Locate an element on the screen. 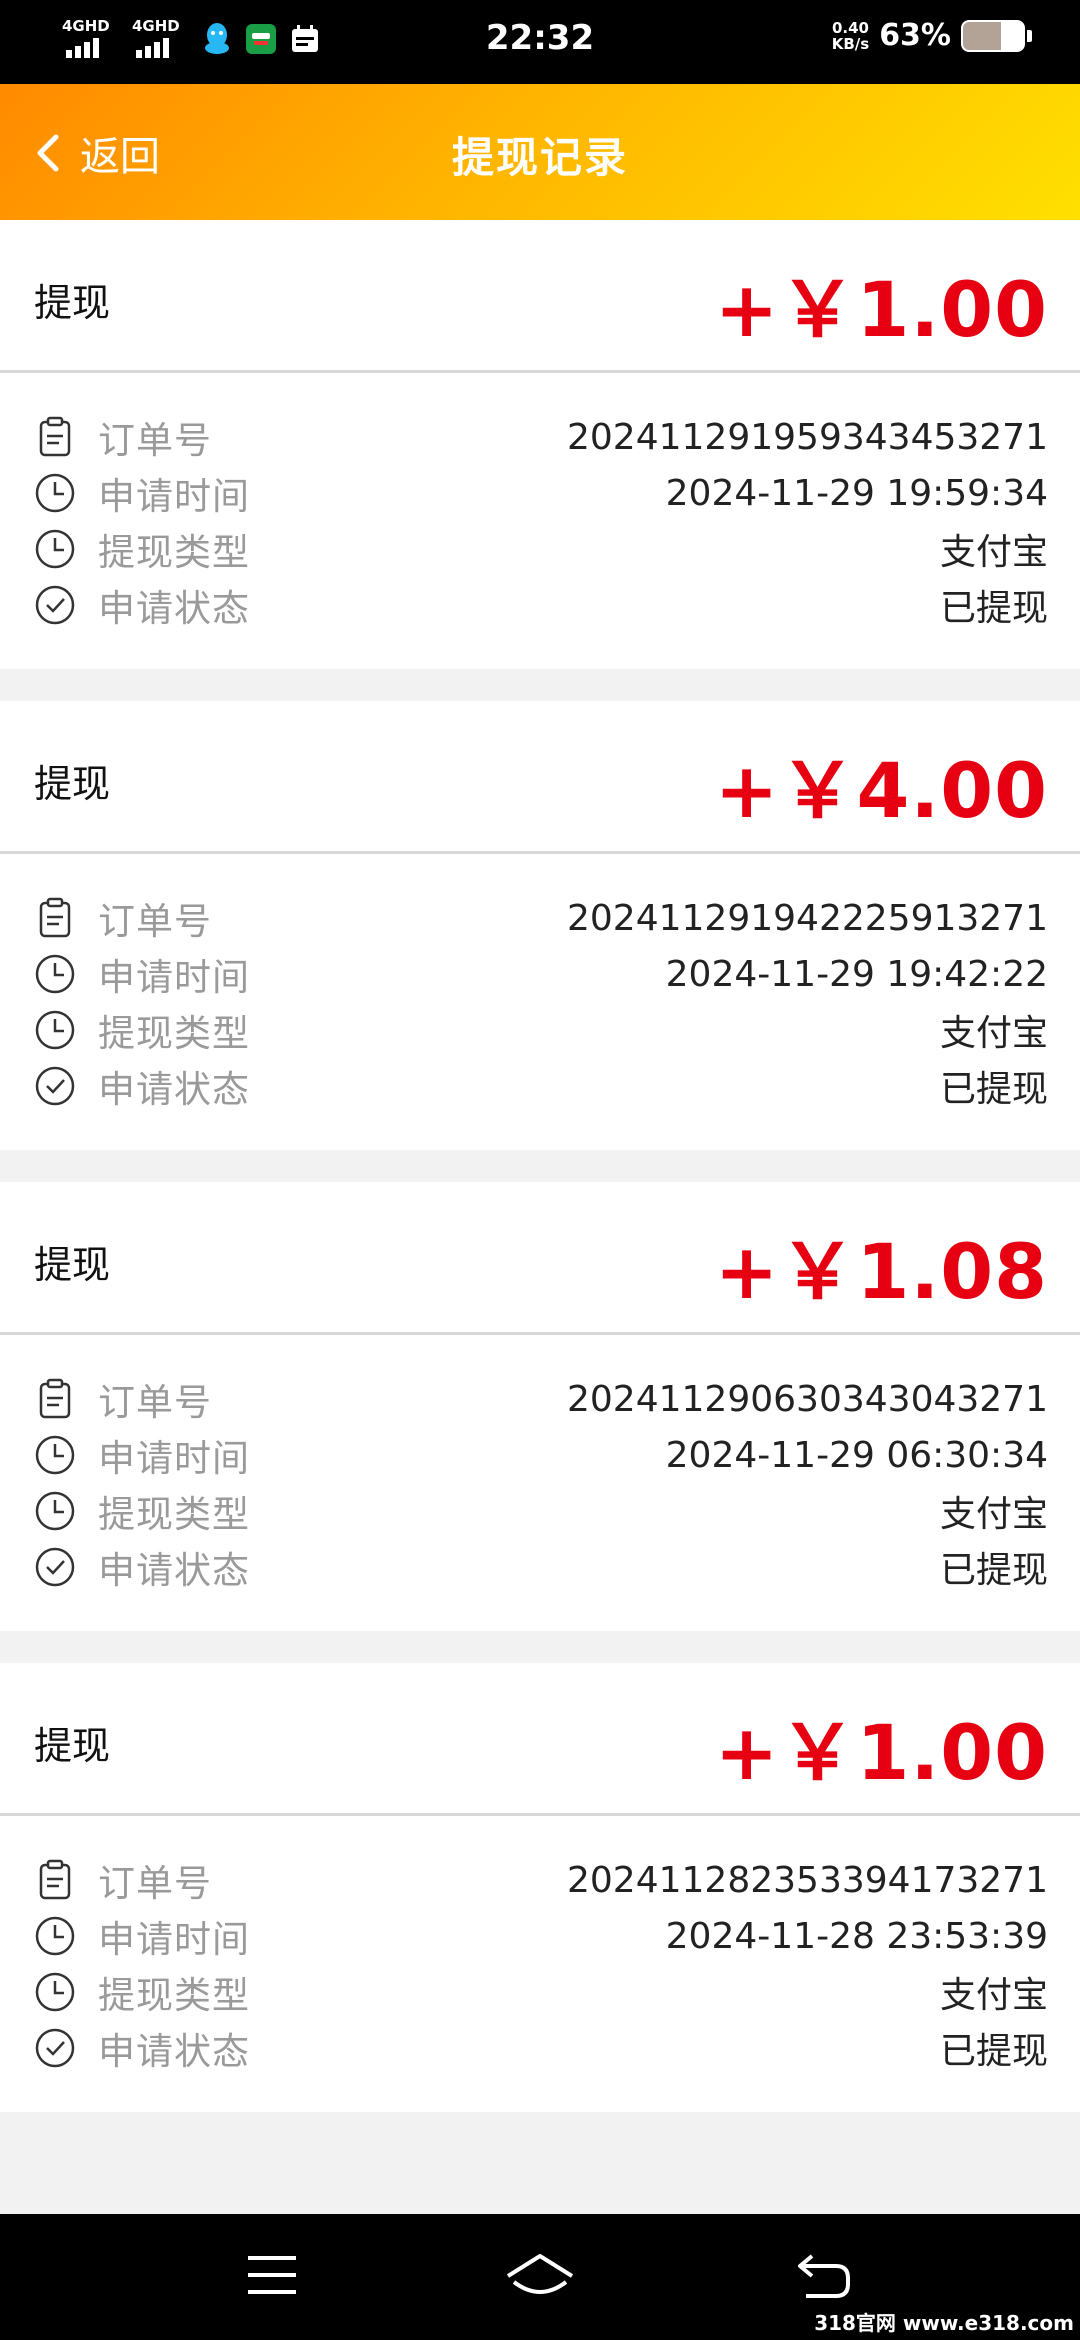  page-title: 提现记录 is located at coordinates (539, 157).